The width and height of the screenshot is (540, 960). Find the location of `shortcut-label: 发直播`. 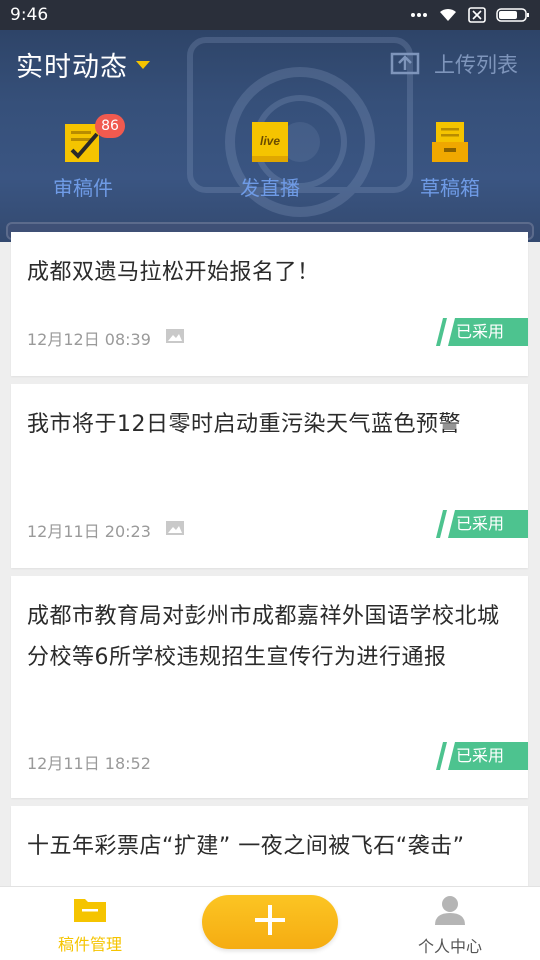

shortcut-label: 发直播 is located at coordinates (270, 188).